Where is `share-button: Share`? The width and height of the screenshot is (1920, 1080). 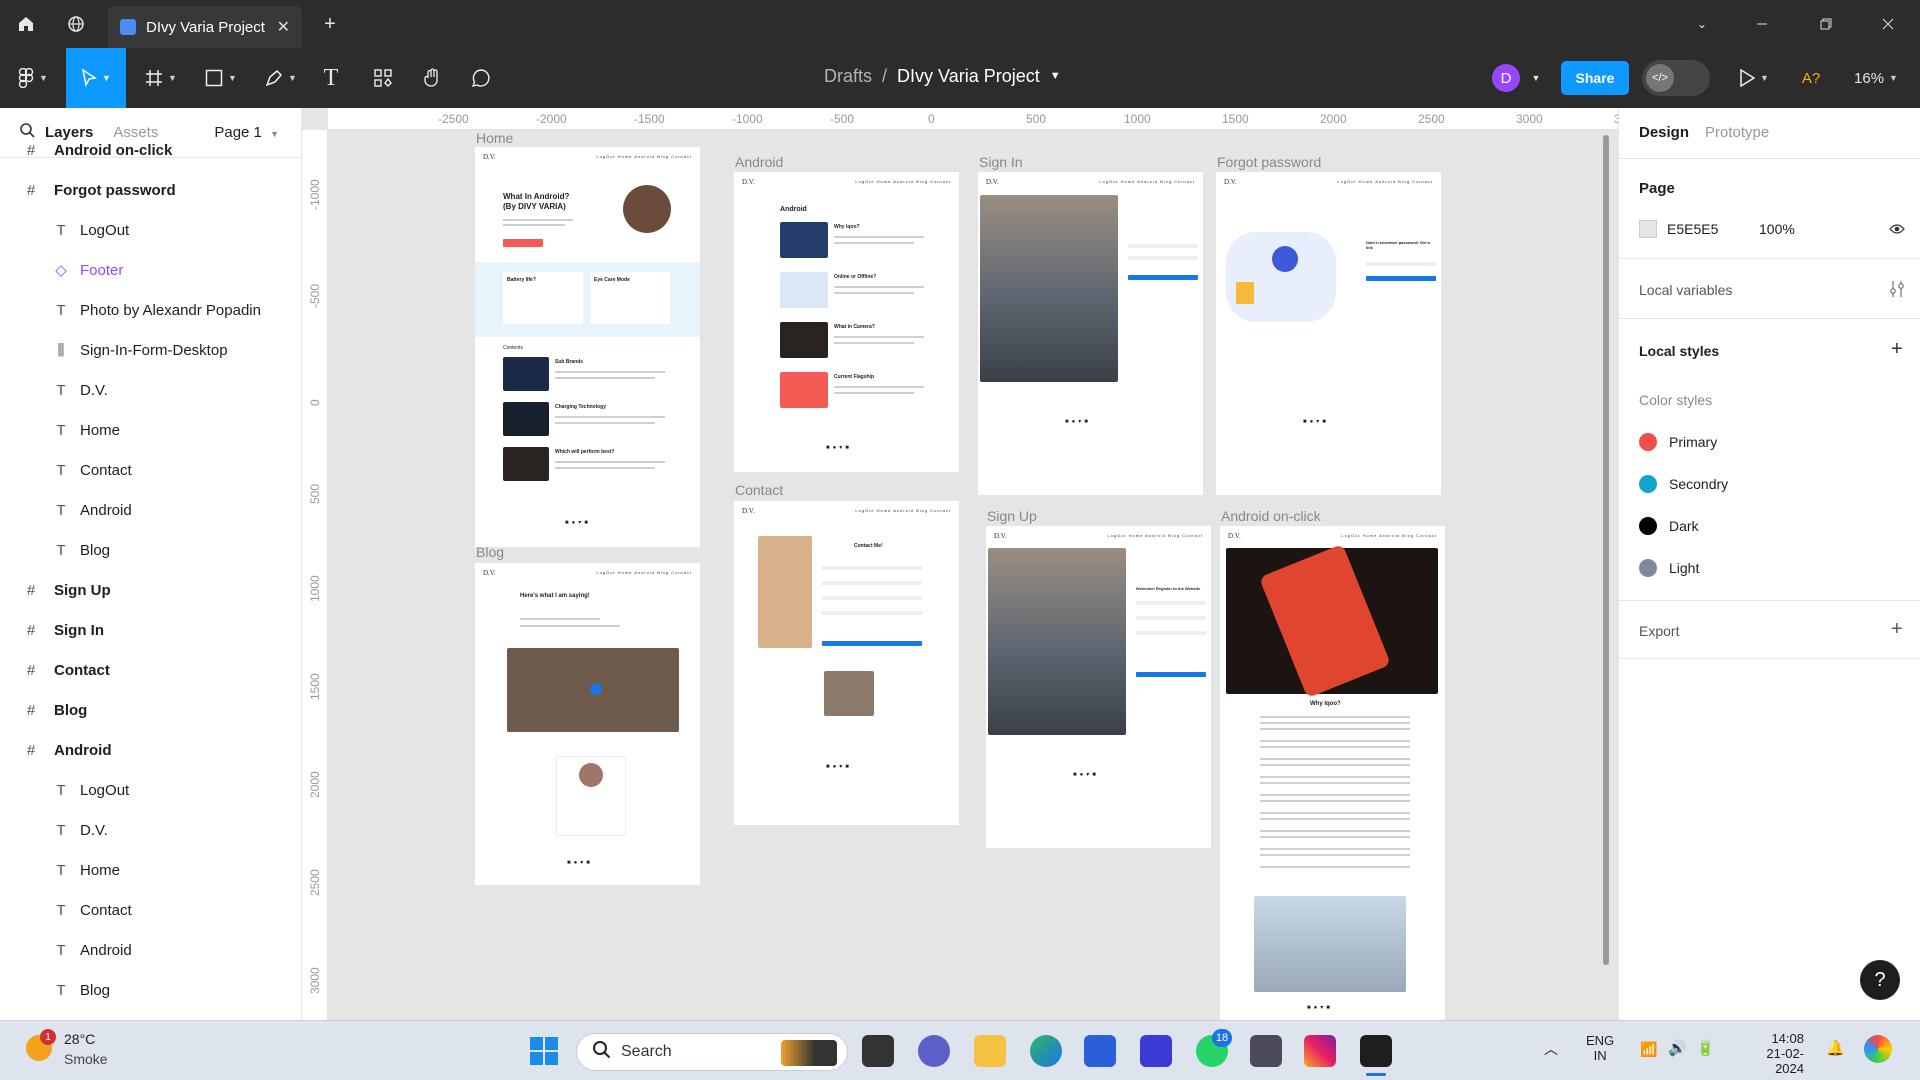 share-button: Share is located at coordinates (1595, 78).